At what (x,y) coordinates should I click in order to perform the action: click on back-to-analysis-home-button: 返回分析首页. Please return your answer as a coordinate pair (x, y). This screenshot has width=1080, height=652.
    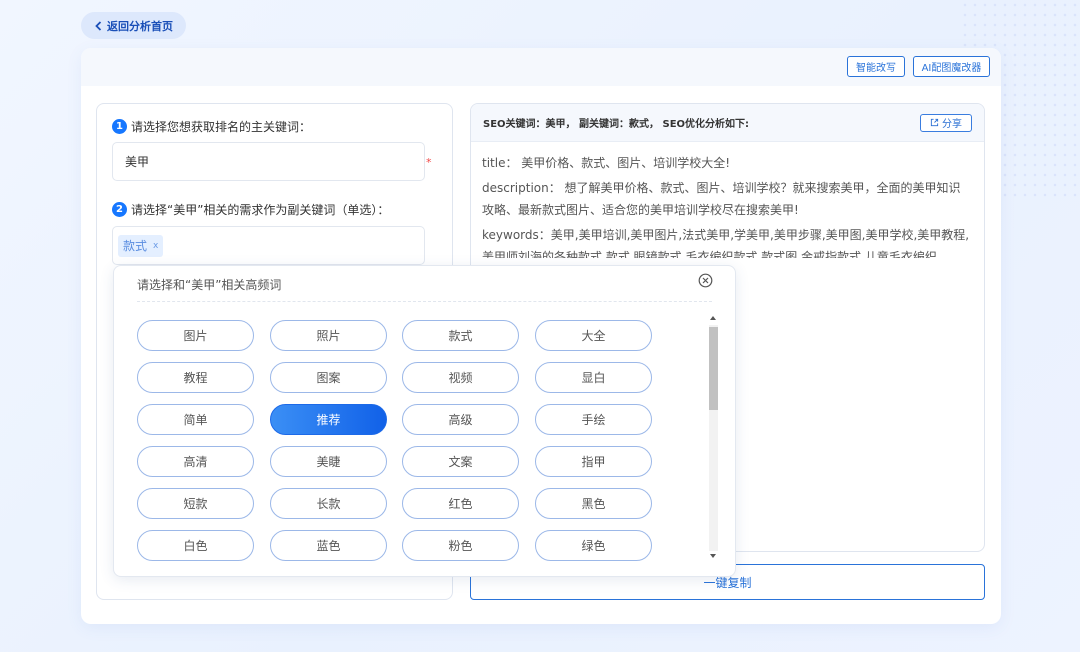
    Looking at the image, I should click on (133, 25).